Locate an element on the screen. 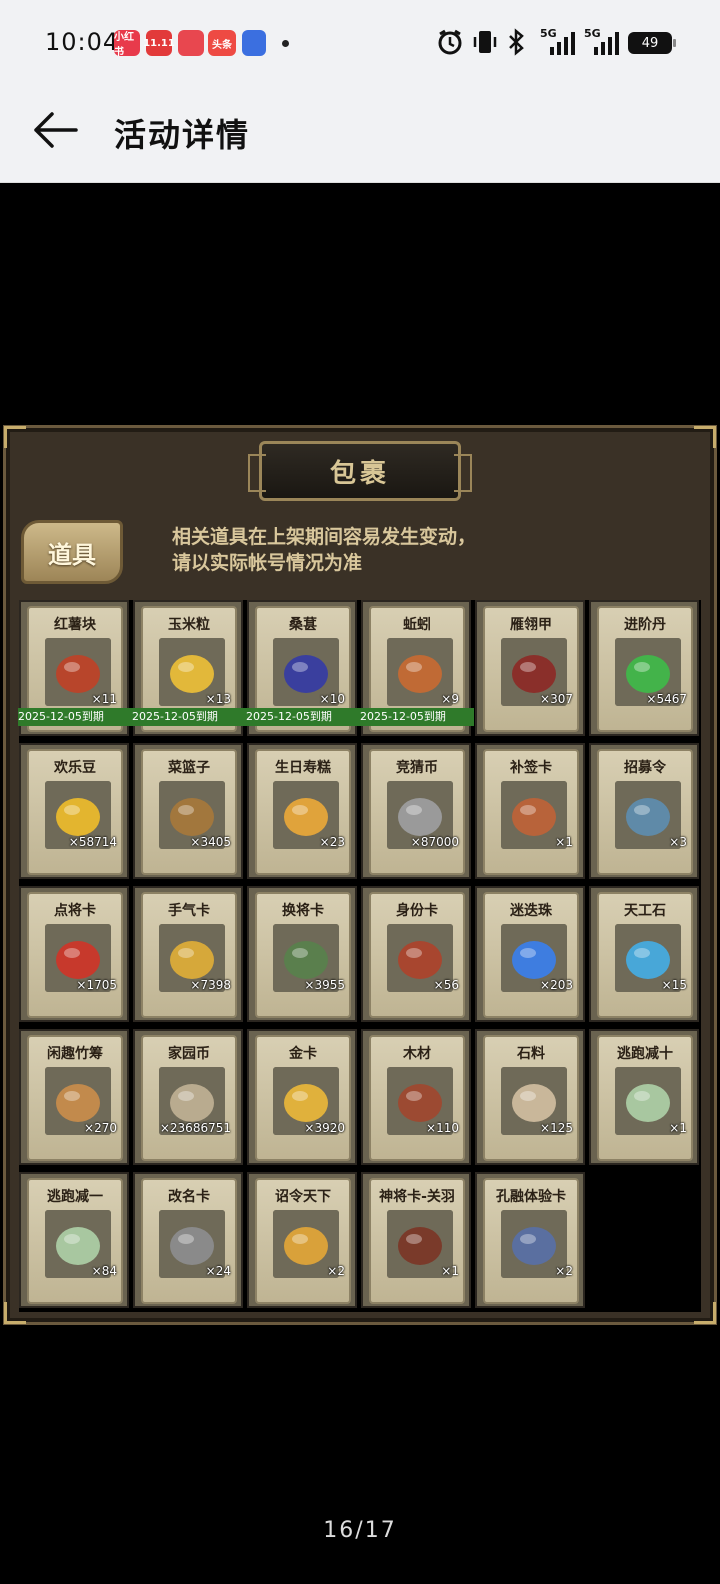 The height and width of the screenshot is (1584, 720). item-name: 石料 is located at coordinates (531, 1054).